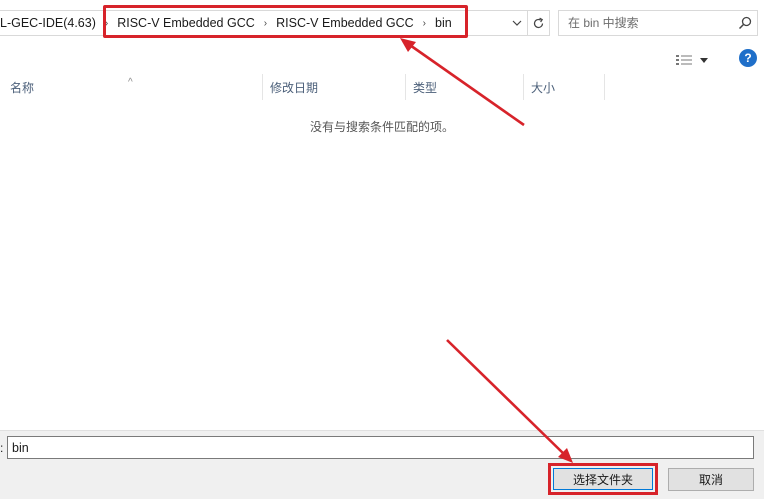 The width and height of the screenshot is (764, 499). What do you see at coordinates (334, 87) in the screenshot?
I see `column-header-date: 修改日期` at bounding box center [334, 87].